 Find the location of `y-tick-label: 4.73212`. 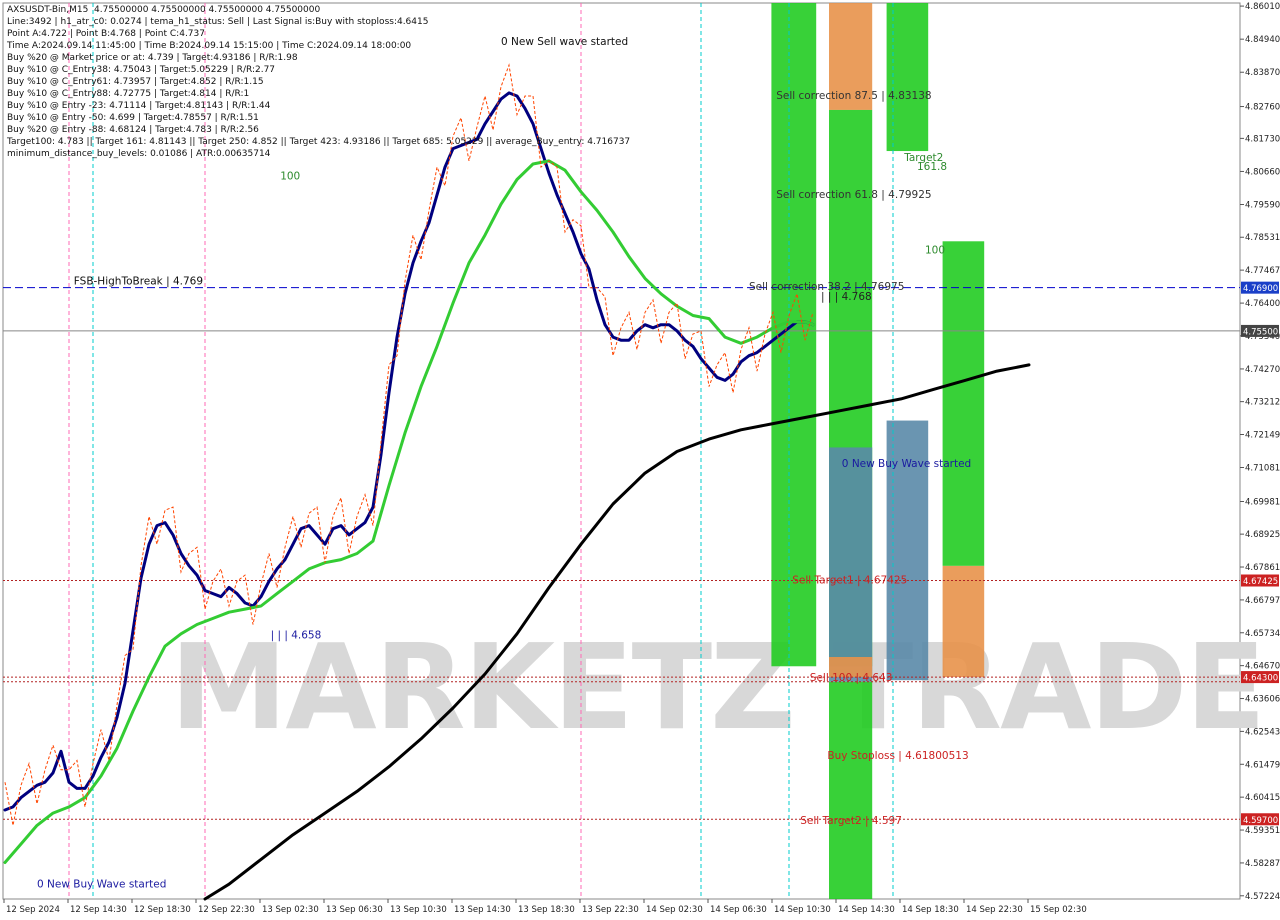

y-tick-label: 4.73212 is located at coordinates (1262, 403).